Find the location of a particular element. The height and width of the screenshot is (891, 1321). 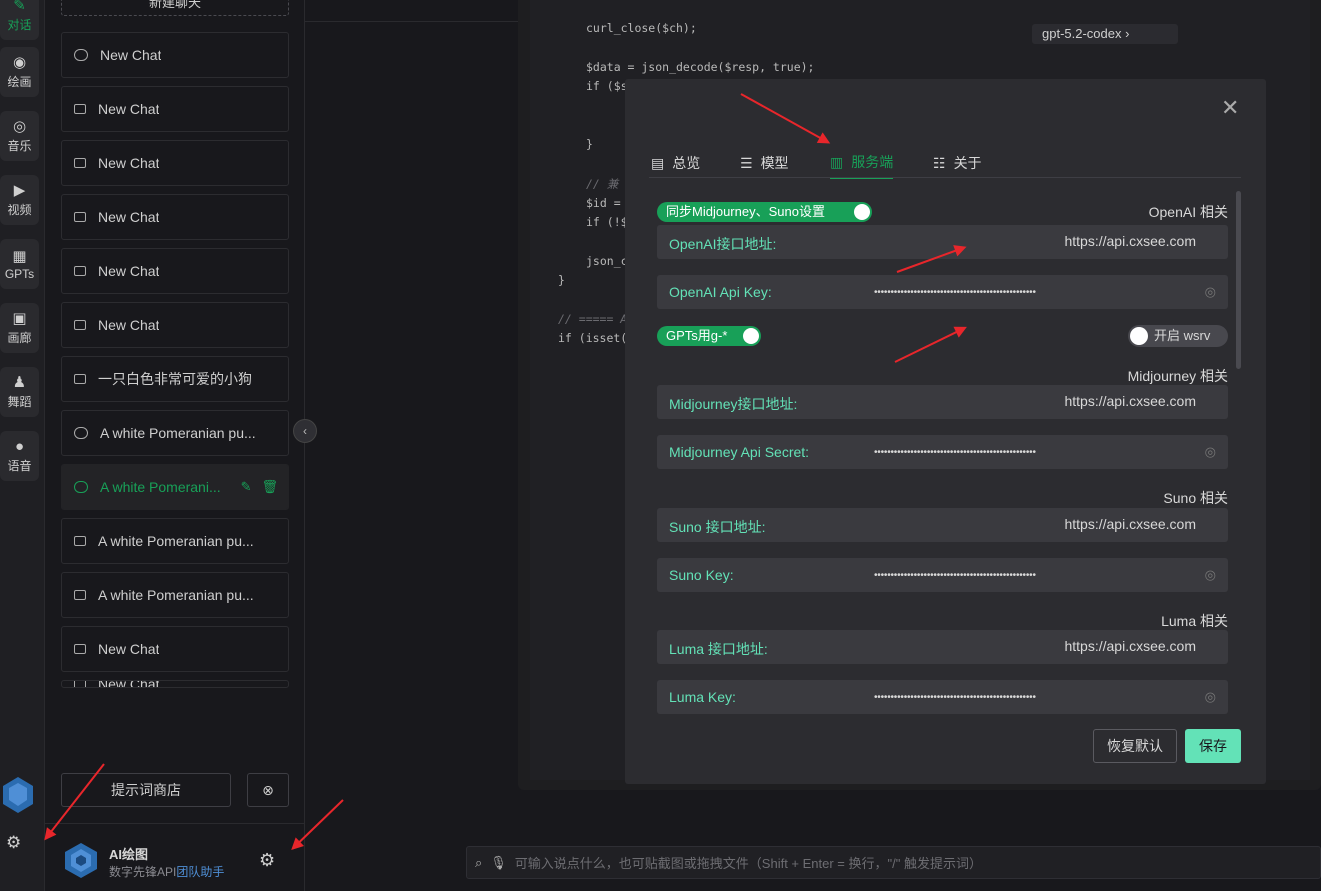

nav-item-label: 音乐 is located at coordinates (19, 146).